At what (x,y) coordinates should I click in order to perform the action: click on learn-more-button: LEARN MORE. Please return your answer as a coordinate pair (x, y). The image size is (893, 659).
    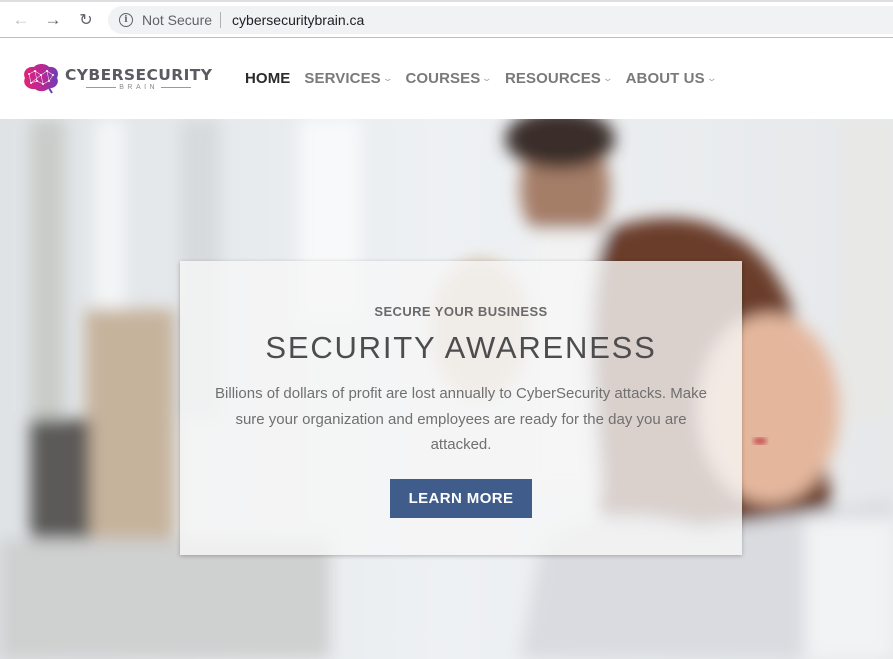
    Looking at the image, I should click on (461, 498).